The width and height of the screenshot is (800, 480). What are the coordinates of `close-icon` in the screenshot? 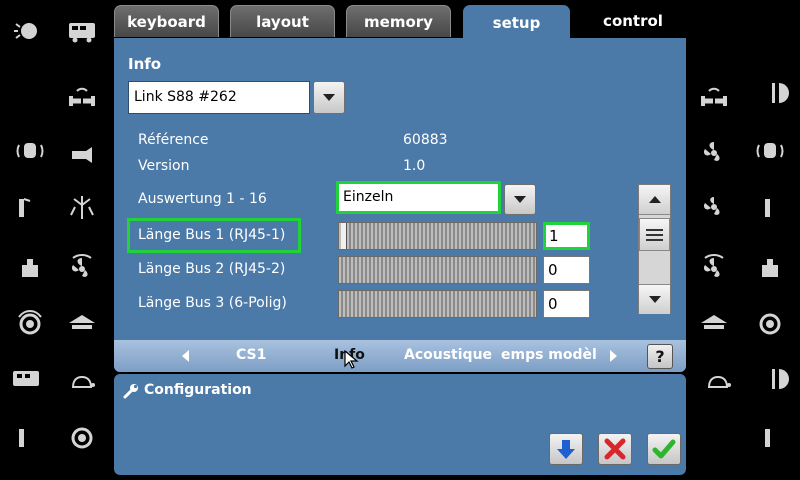 It's located at (615, 449).